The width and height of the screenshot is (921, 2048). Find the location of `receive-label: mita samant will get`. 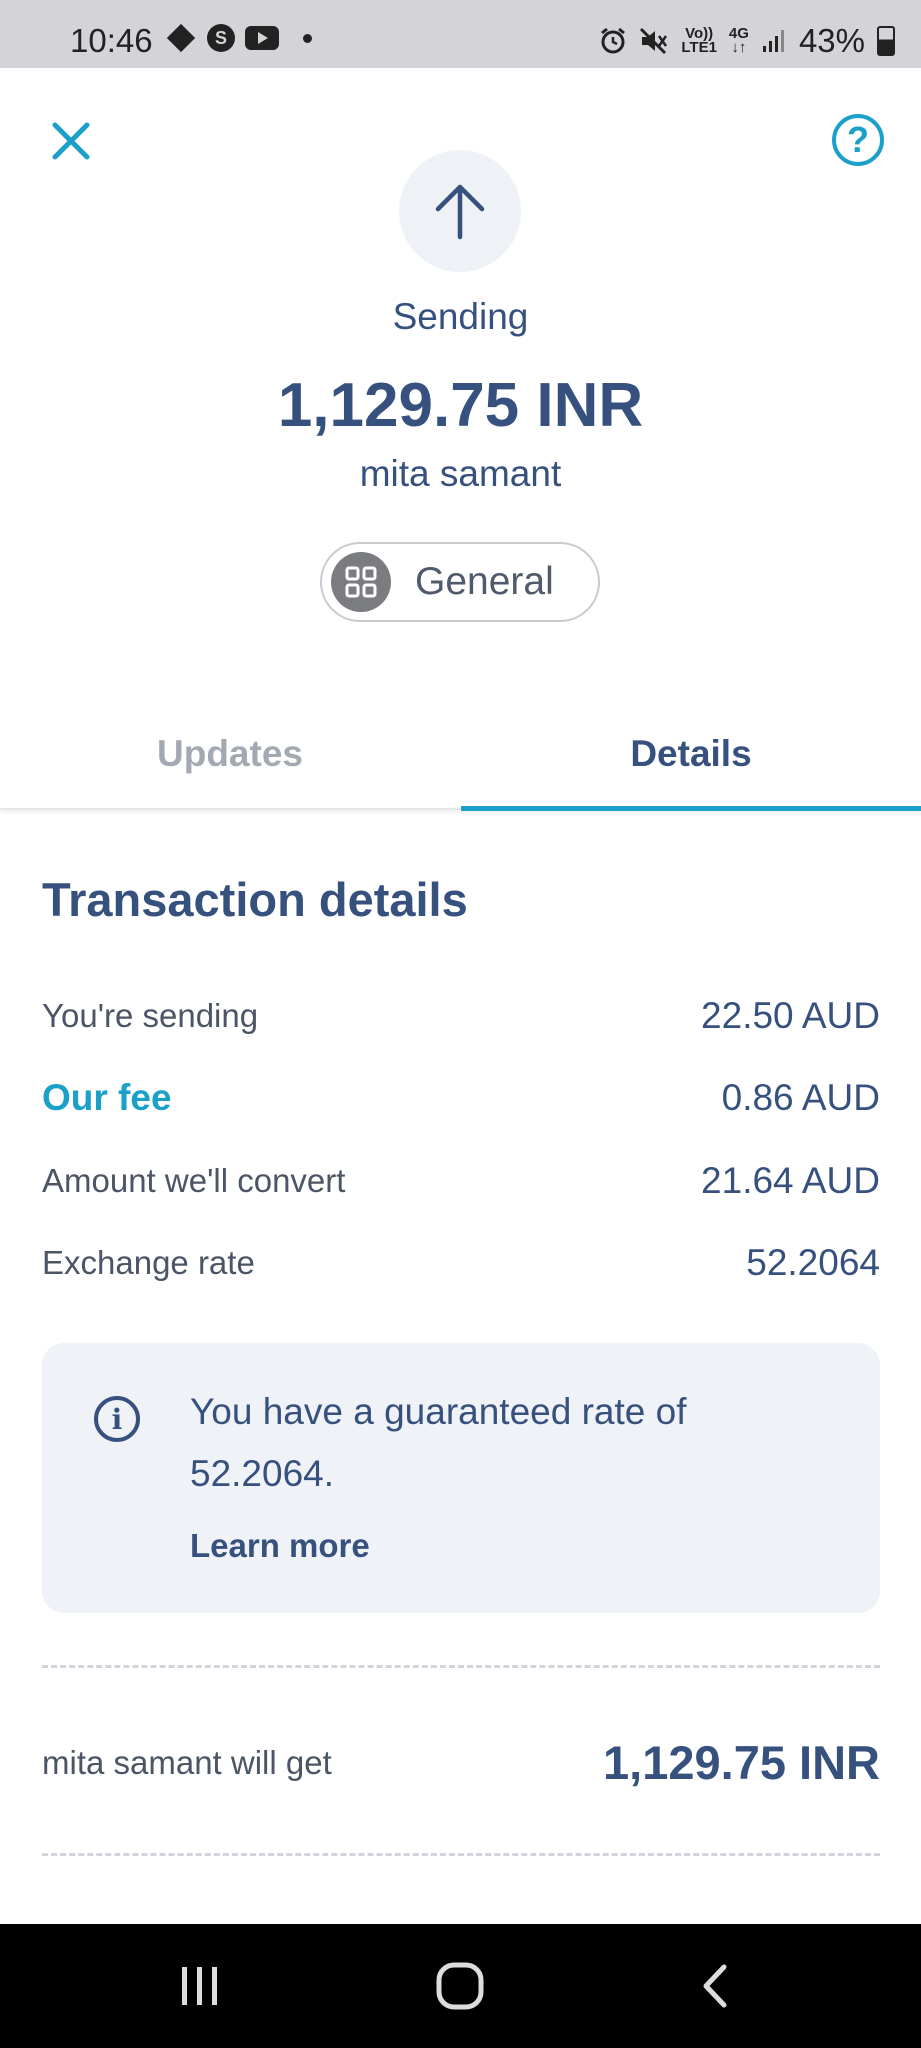

receive-label: mita samant will get is located at coordinates (187, 1762).